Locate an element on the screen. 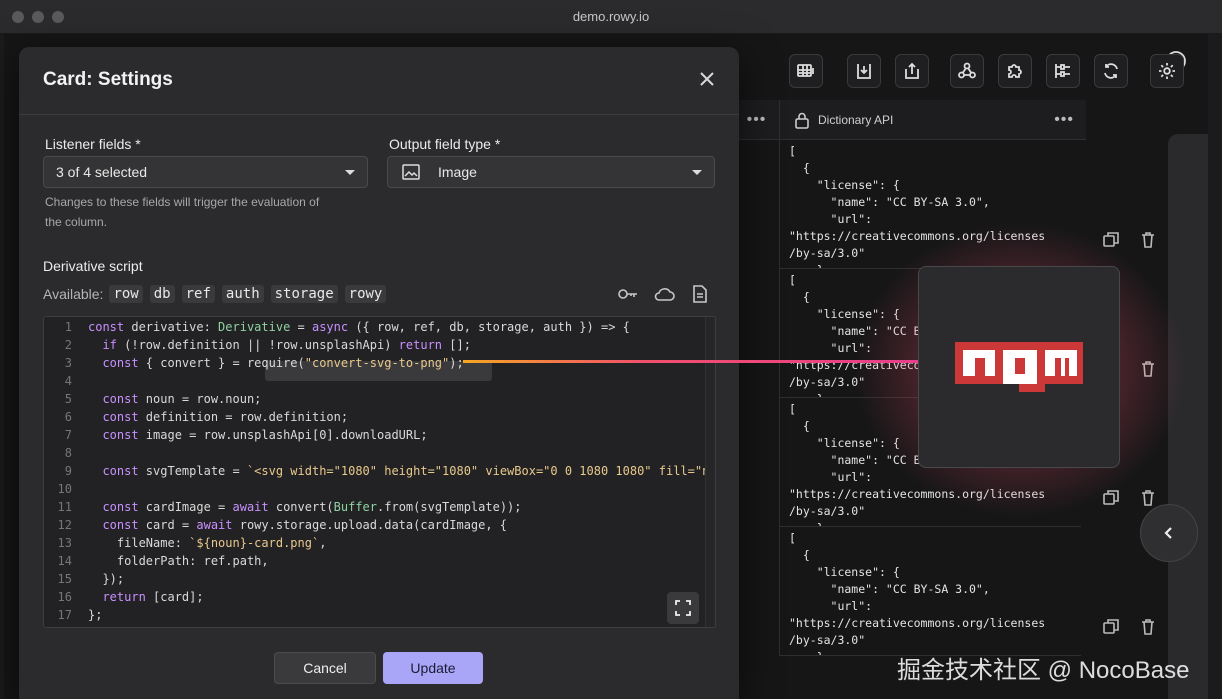 This screenshot has height=699, width=1222. refresh-button is located at coordinates (1111, 71).